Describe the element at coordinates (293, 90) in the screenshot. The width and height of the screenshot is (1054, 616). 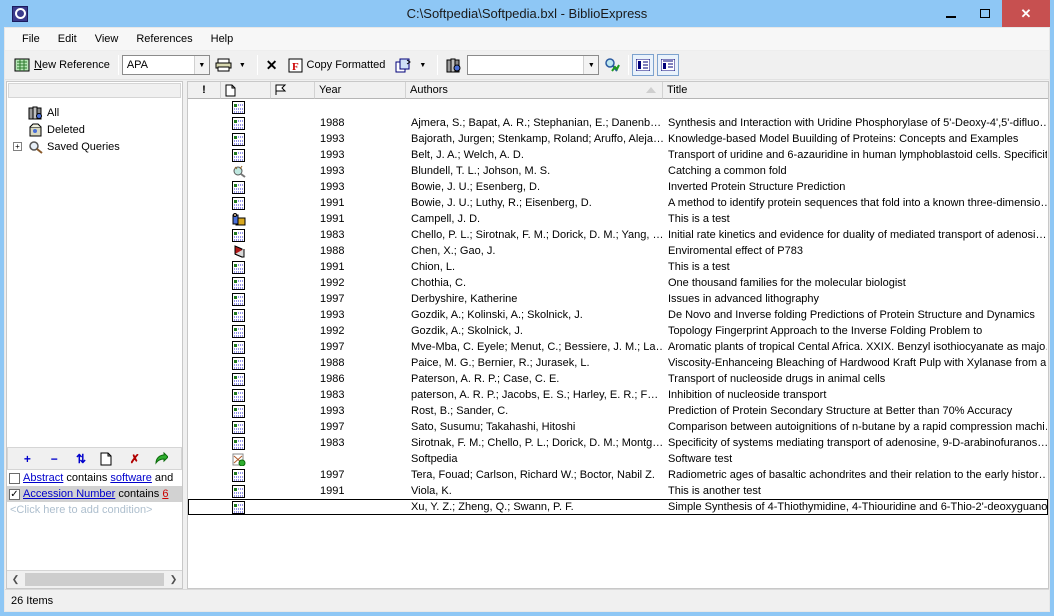
I see `column-header-flag` at that location.